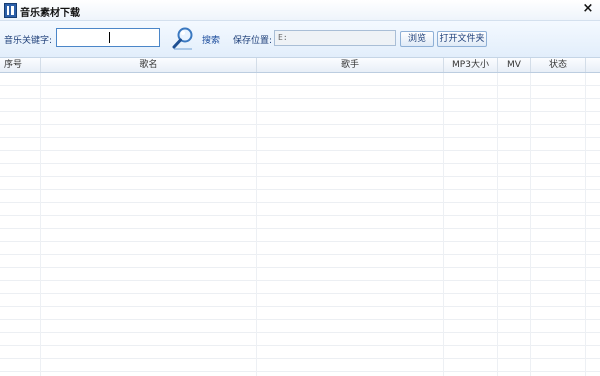  I want to click on text-caret, so click(109, 37).